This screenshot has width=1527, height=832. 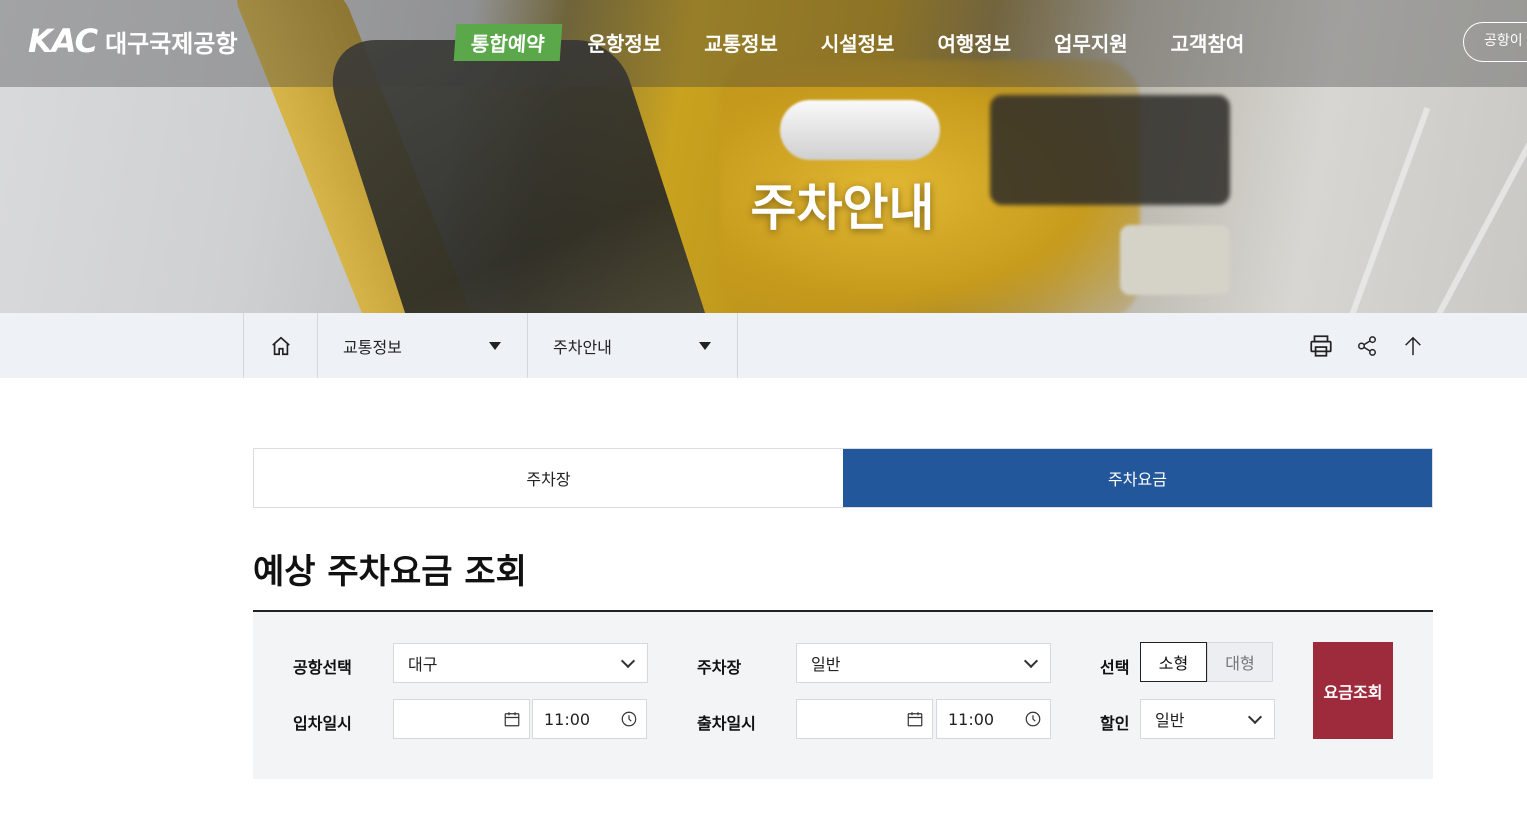 I want to click on discount-select: 일반, so click(x=1207, y=719).